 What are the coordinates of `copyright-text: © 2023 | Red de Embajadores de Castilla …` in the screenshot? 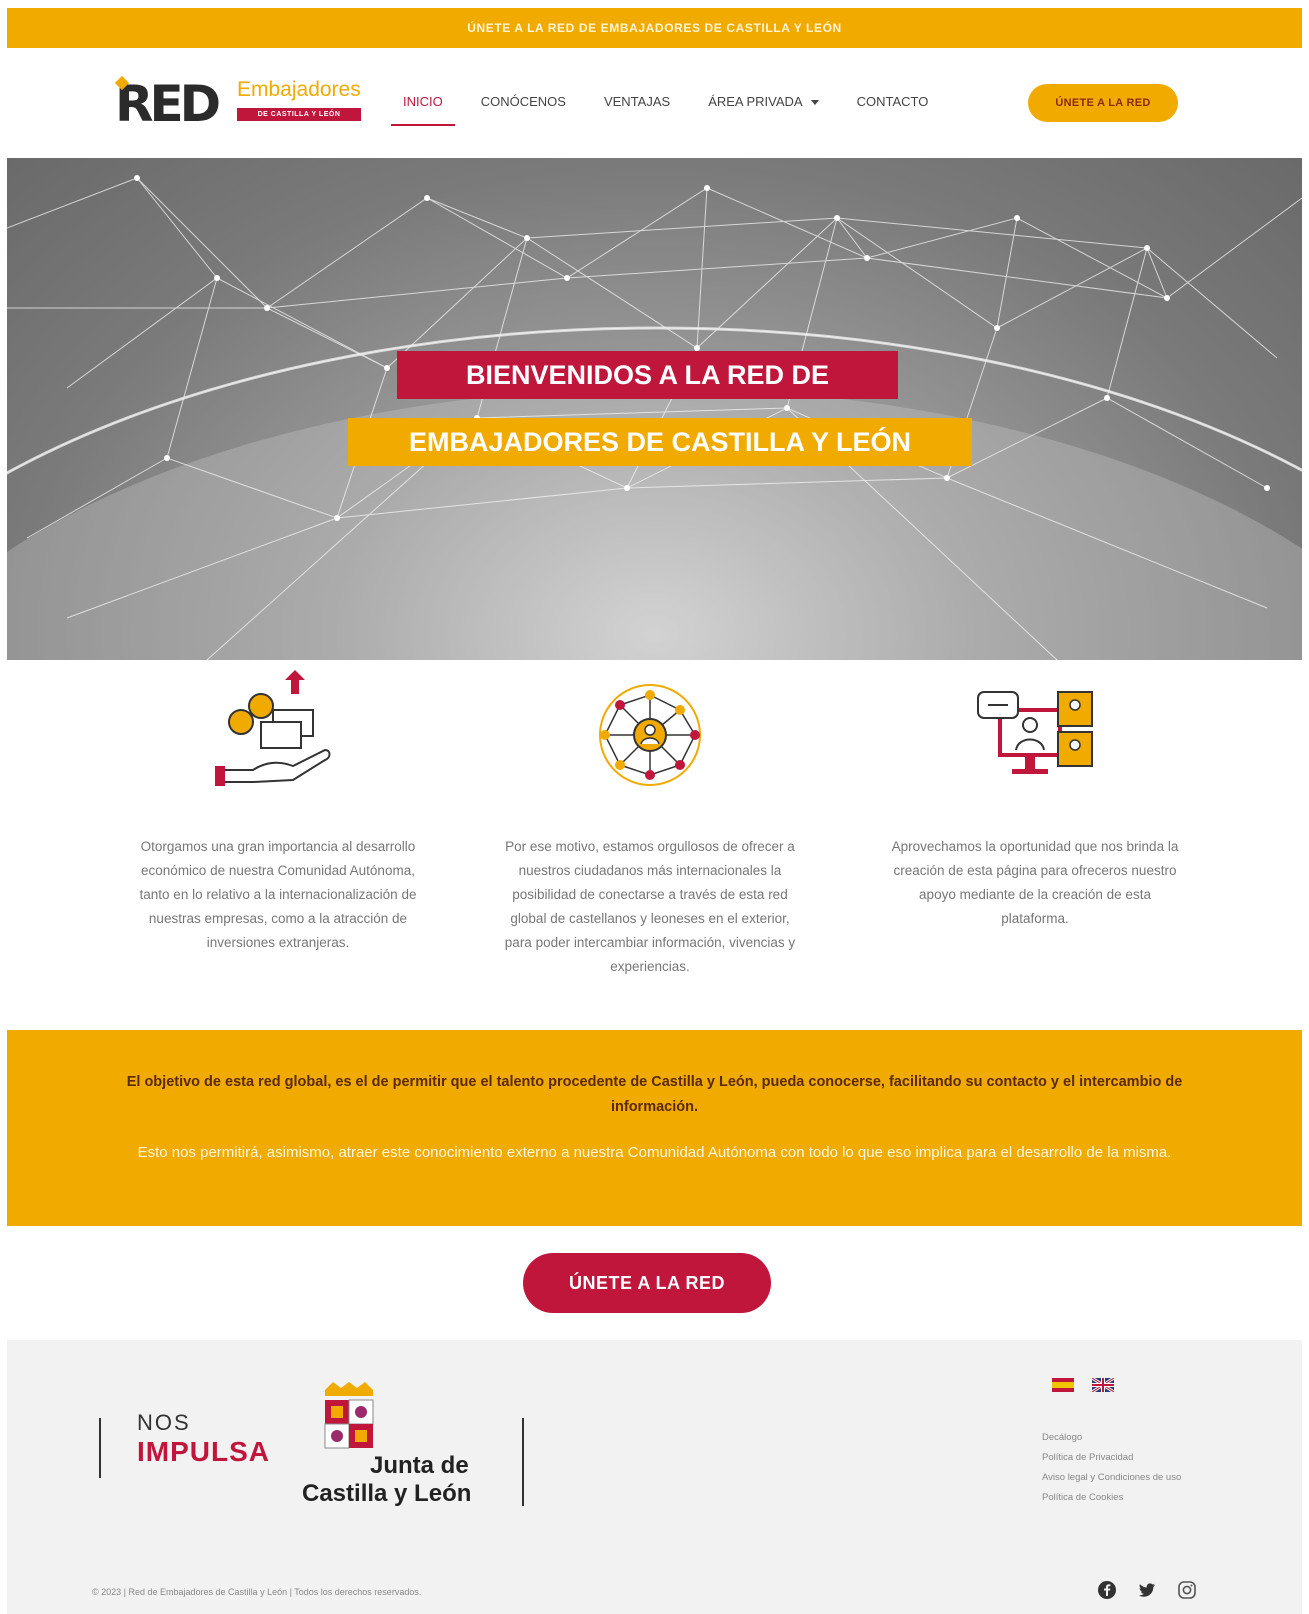 It's located at (257, 1592).